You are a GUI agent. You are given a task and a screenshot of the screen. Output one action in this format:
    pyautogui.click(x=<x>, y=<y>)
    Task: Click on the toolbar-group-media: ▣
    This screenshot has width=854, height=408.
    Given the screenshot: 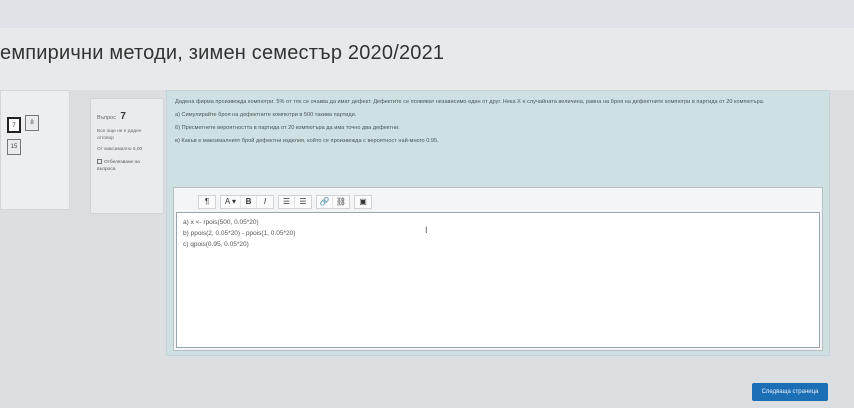 What is the action you would take?
    pyautogui.click(x=363, y=202)
    